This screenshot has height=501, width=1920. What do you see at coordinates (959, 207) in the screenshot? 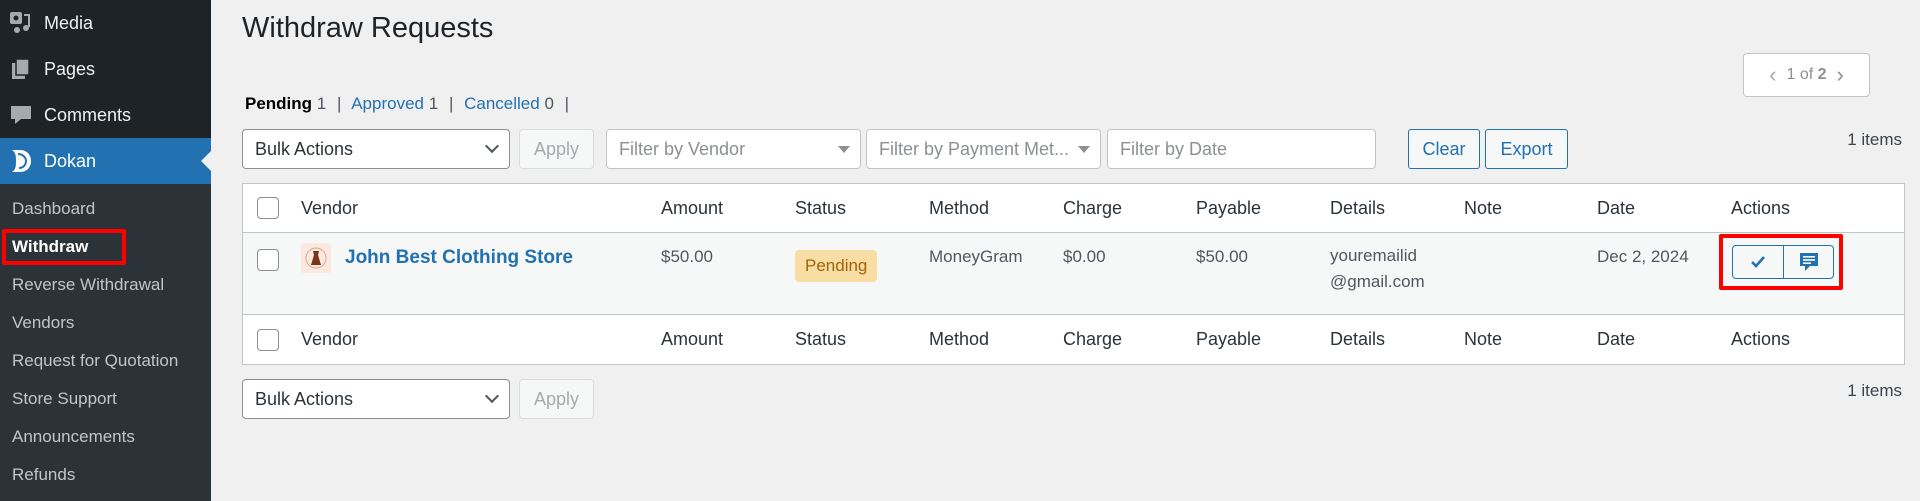
I see `column-header-method: Method` at bounding box center [959, 207].